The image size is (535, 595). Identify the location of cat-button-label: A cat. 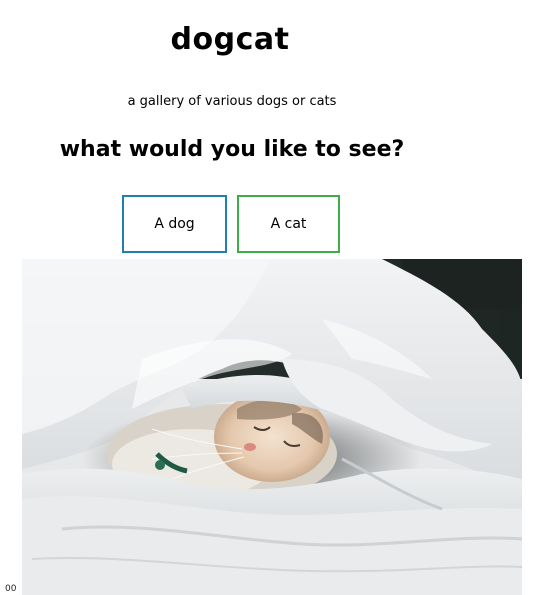
(288, 224).